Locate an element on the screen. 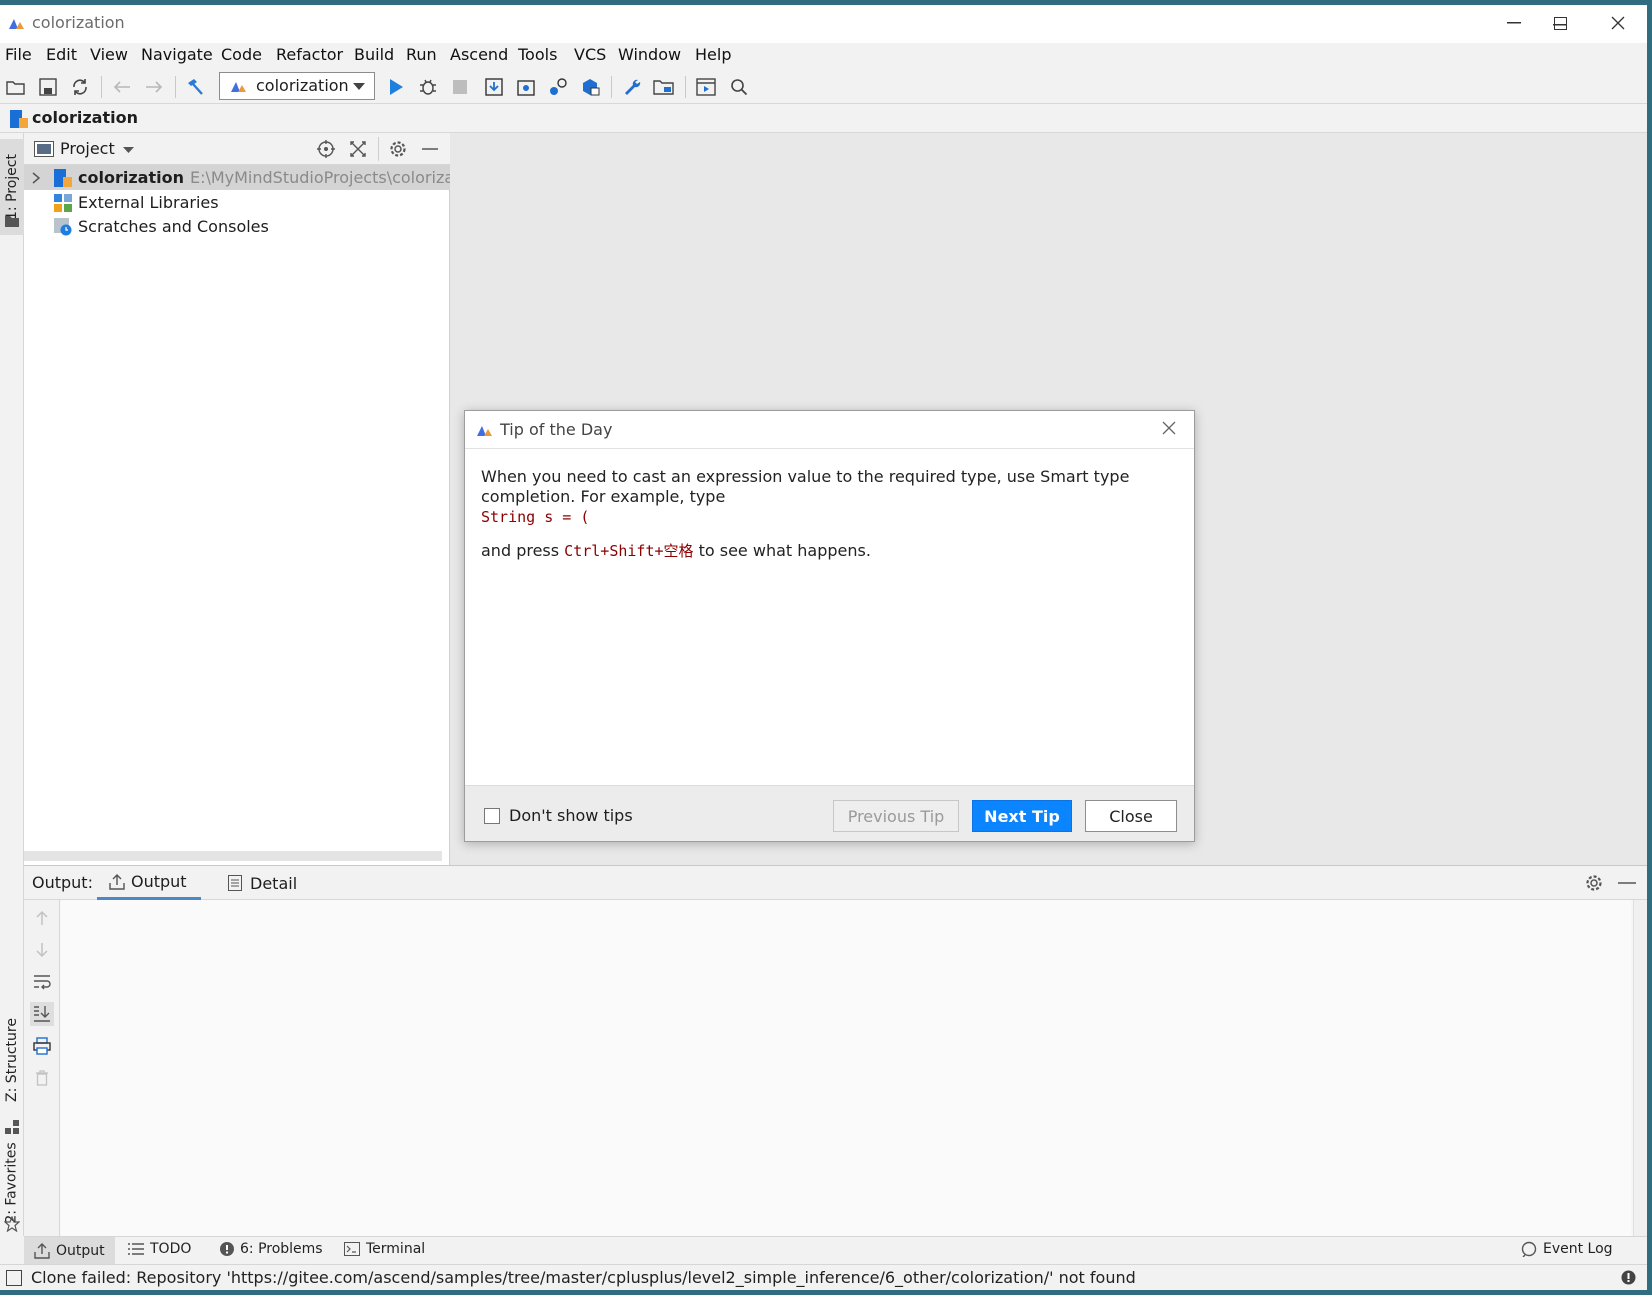  dont-show-tips-checkbox is located at coordinates (492, 816).